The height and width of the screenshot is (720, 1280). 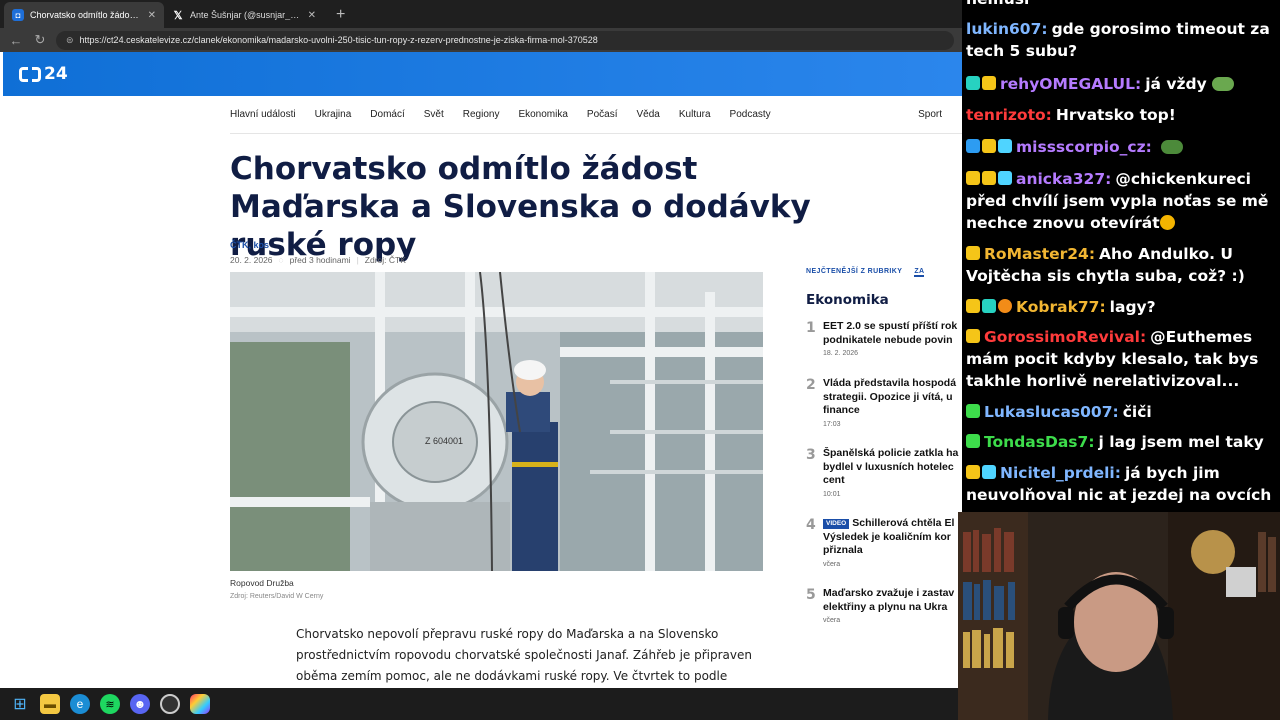 I want to click on photo-label: Z 604001, so click(x=444, y=441).